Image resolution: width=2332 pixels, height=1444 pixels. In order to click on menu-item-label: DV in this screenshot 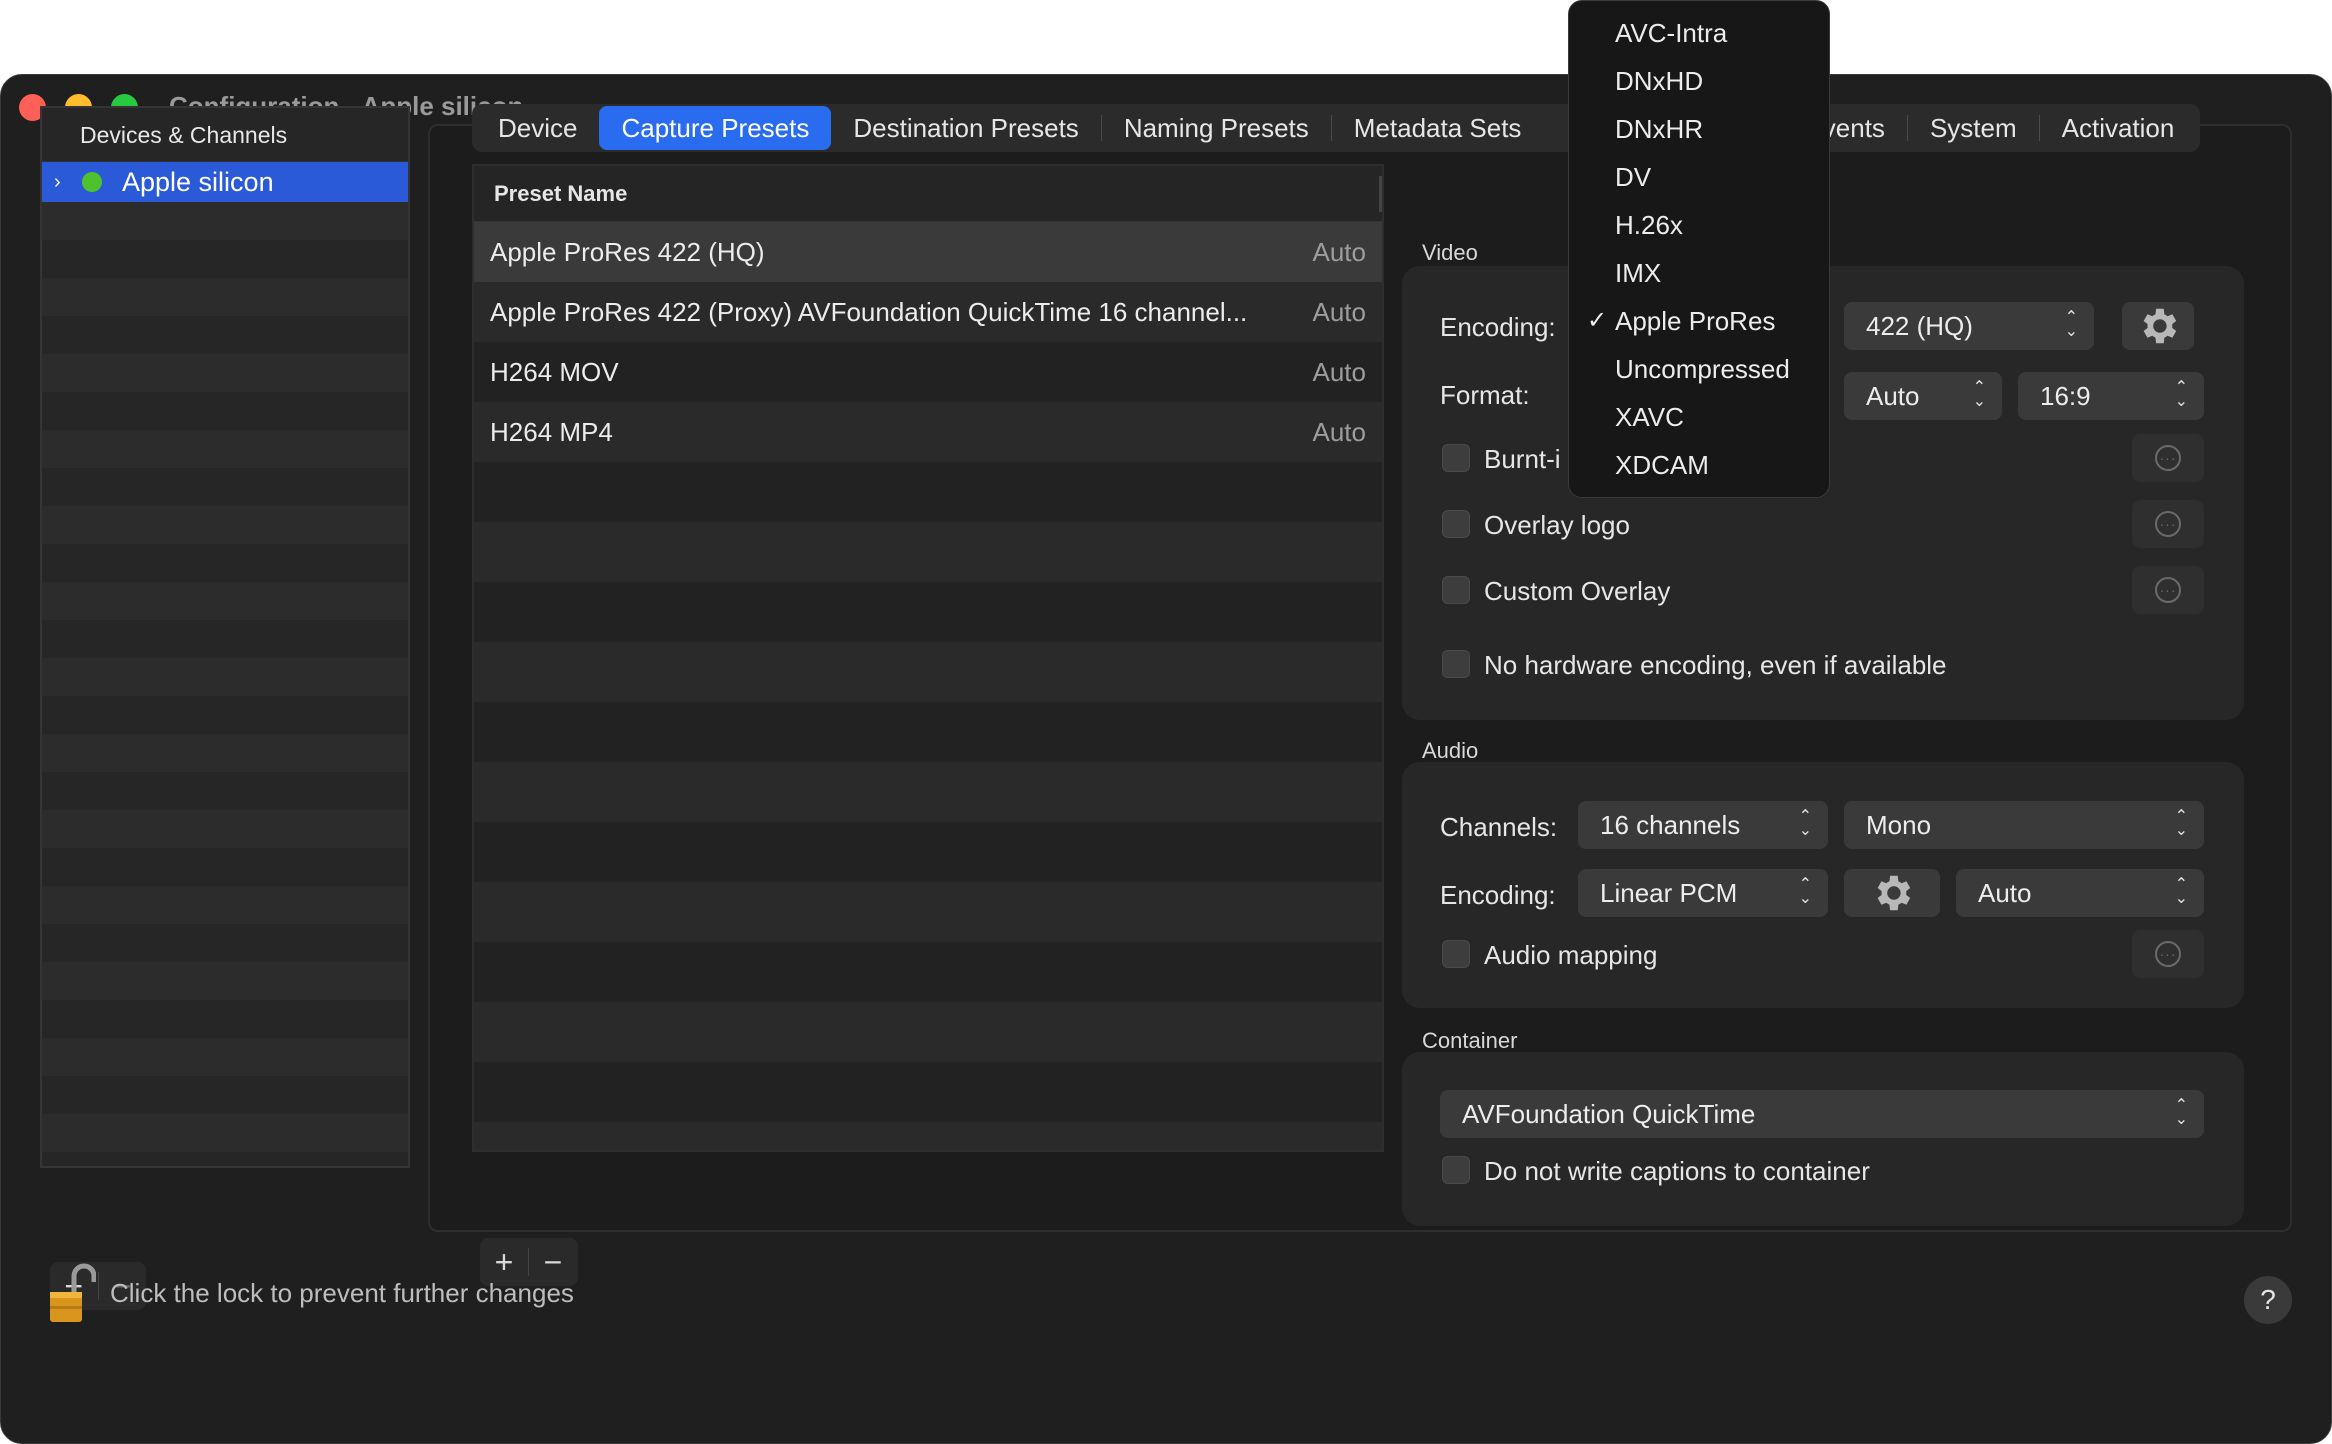, I will do `click(1633, 177)`.